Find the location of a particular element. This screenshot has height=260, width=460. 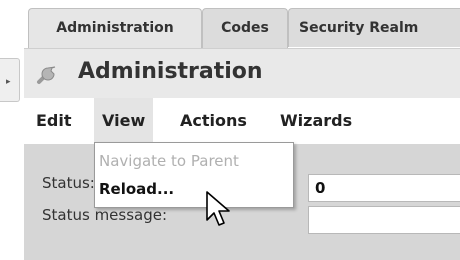

side-panel-toggle: ▸ is located at coordinates (10, 80).